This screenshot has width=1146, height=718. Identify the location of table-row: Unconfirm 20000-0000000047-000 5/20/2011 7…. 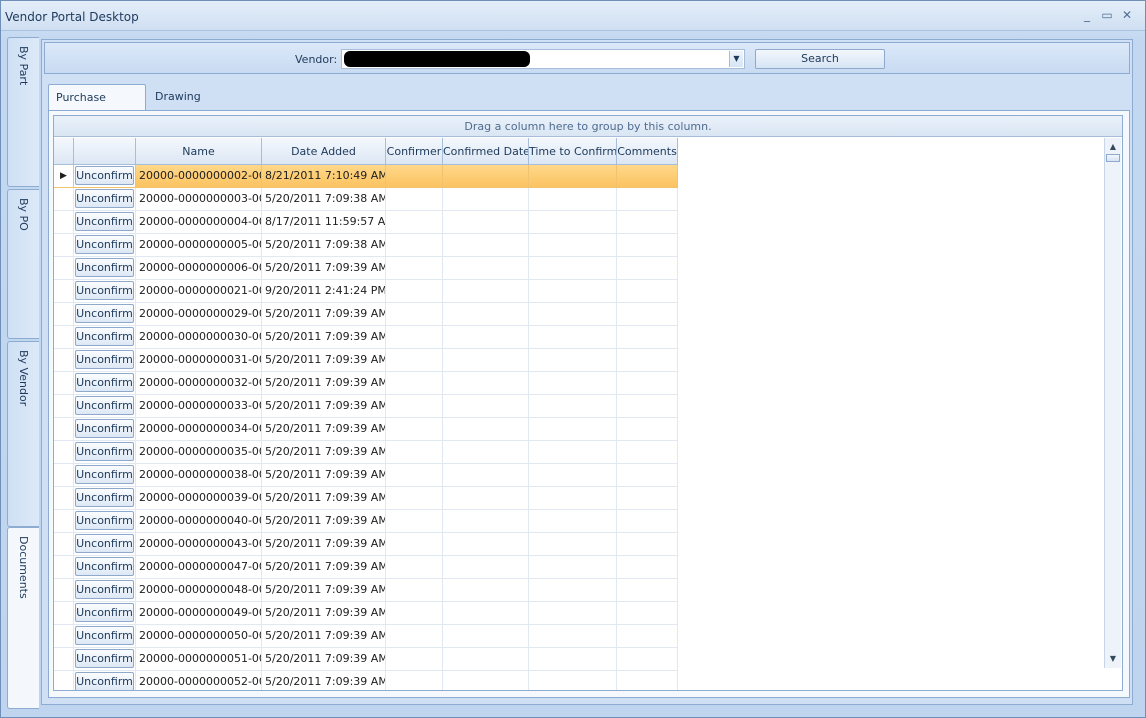
(366, 567).